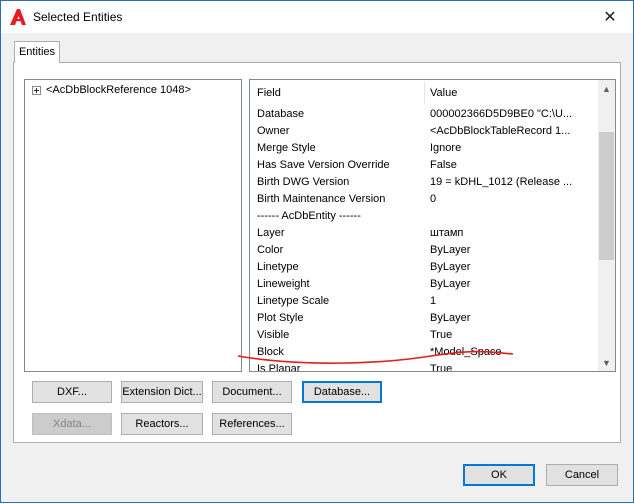 Image resolution: width=634 pixels, height=504 pixels. Describe the element at coordinates (424, 366) in the screenshot. I see `table-row: Is Planar True` at that location.